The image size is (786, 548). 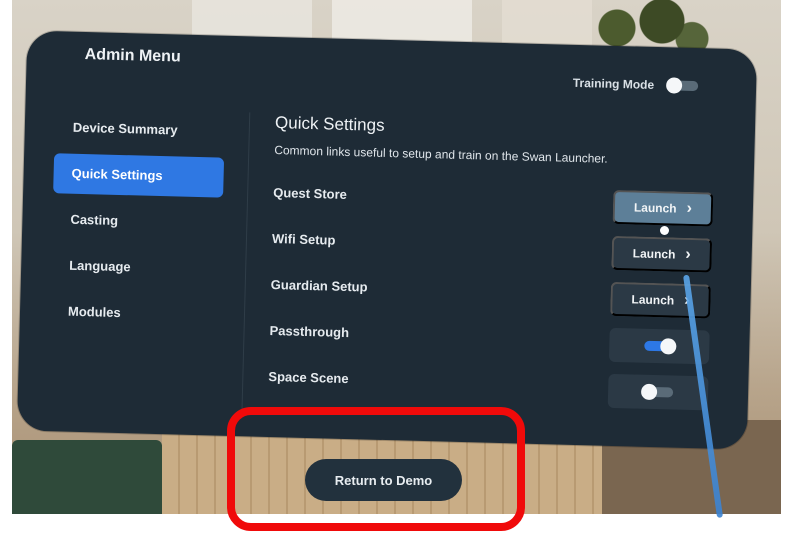 I want to click on guardian-setup-launch-button: Launch ›, so click(x=660, y=300).